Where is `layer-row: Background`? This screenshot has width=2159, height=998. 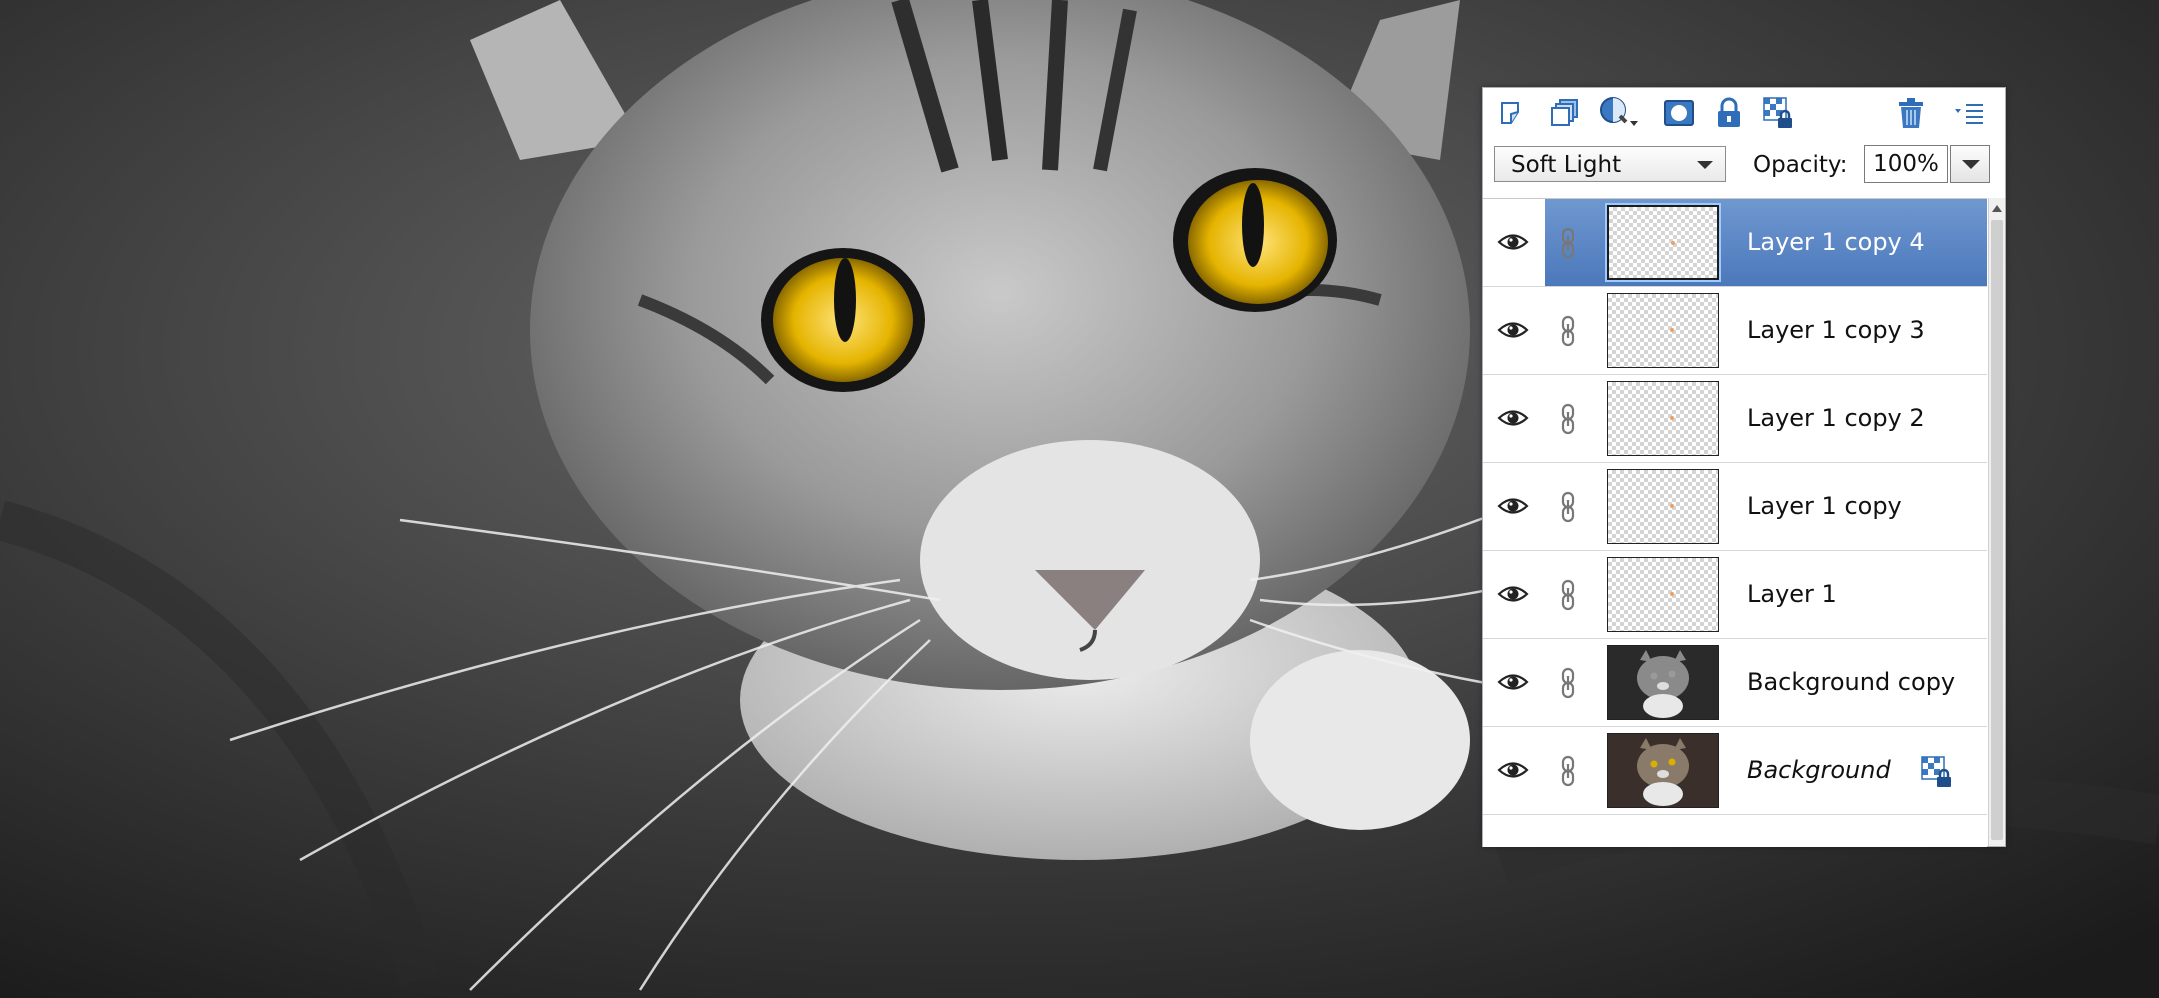
layer-row: Background is located at coordinates (1735, 771).